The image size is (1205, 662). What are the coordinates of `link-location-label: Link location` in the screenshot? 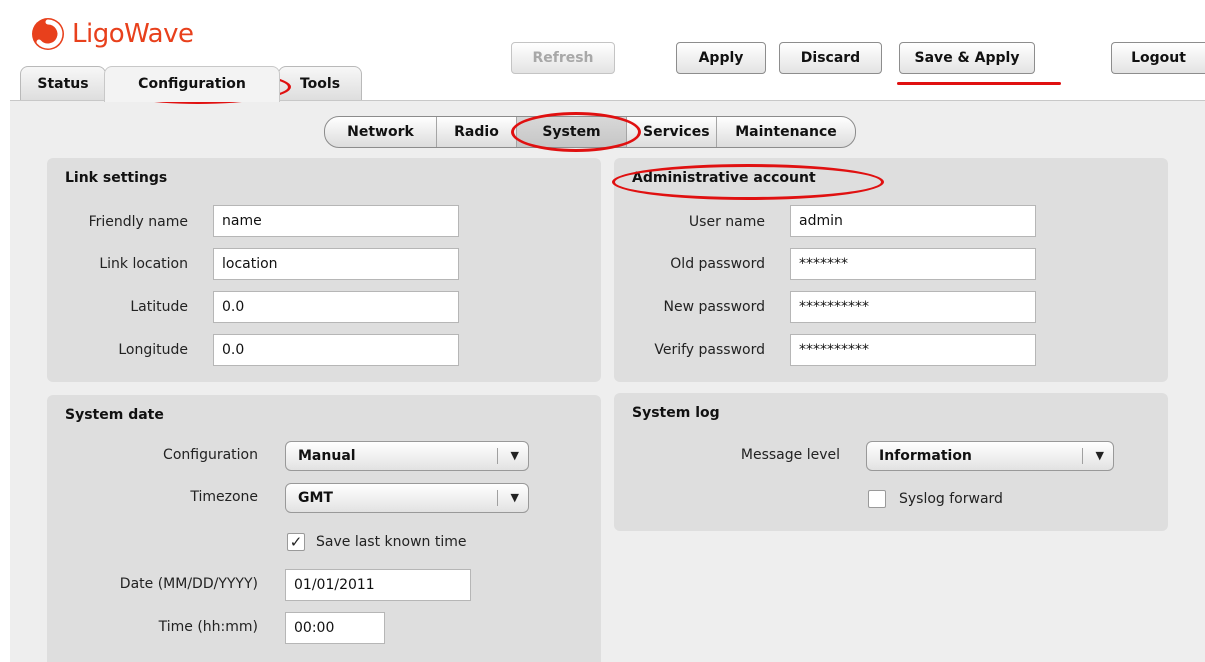 It's located at (143, 264).